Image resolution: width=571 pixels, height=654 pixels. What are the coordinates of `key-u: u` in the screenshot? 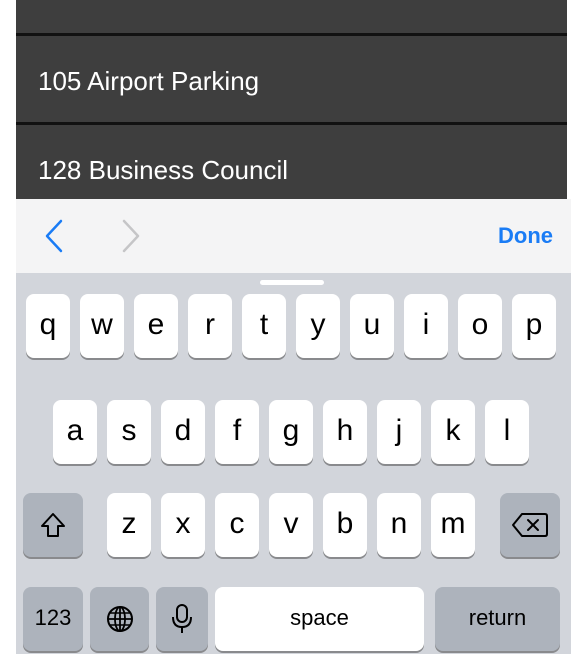 It's located at (372, 326).